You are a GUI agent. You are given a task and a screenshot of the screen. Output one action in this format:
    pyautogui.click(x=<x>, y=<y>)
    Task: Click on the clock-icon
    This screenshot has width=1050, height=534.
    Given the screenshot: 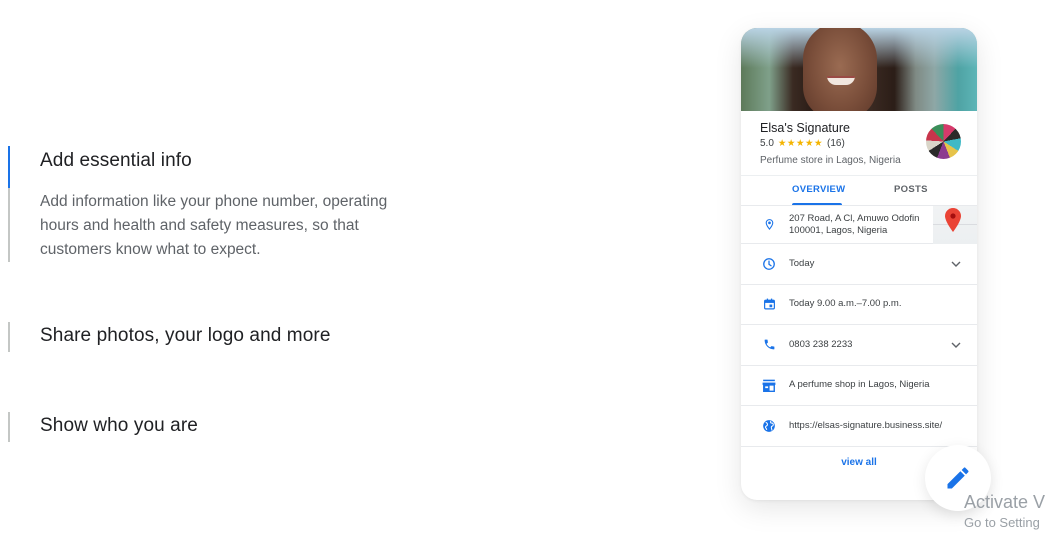 What is the action you would take?
    pyautogui.click(x=769, y=264)
    